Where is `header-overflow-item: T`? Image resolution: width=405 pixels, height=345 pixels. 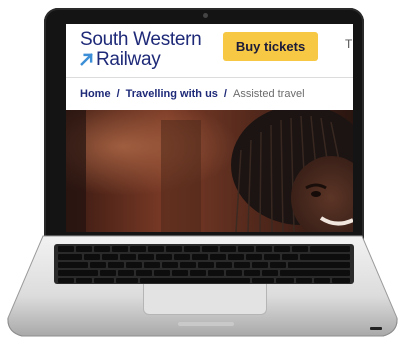
header-overflow-item: T is located at coordinates (348, 44).